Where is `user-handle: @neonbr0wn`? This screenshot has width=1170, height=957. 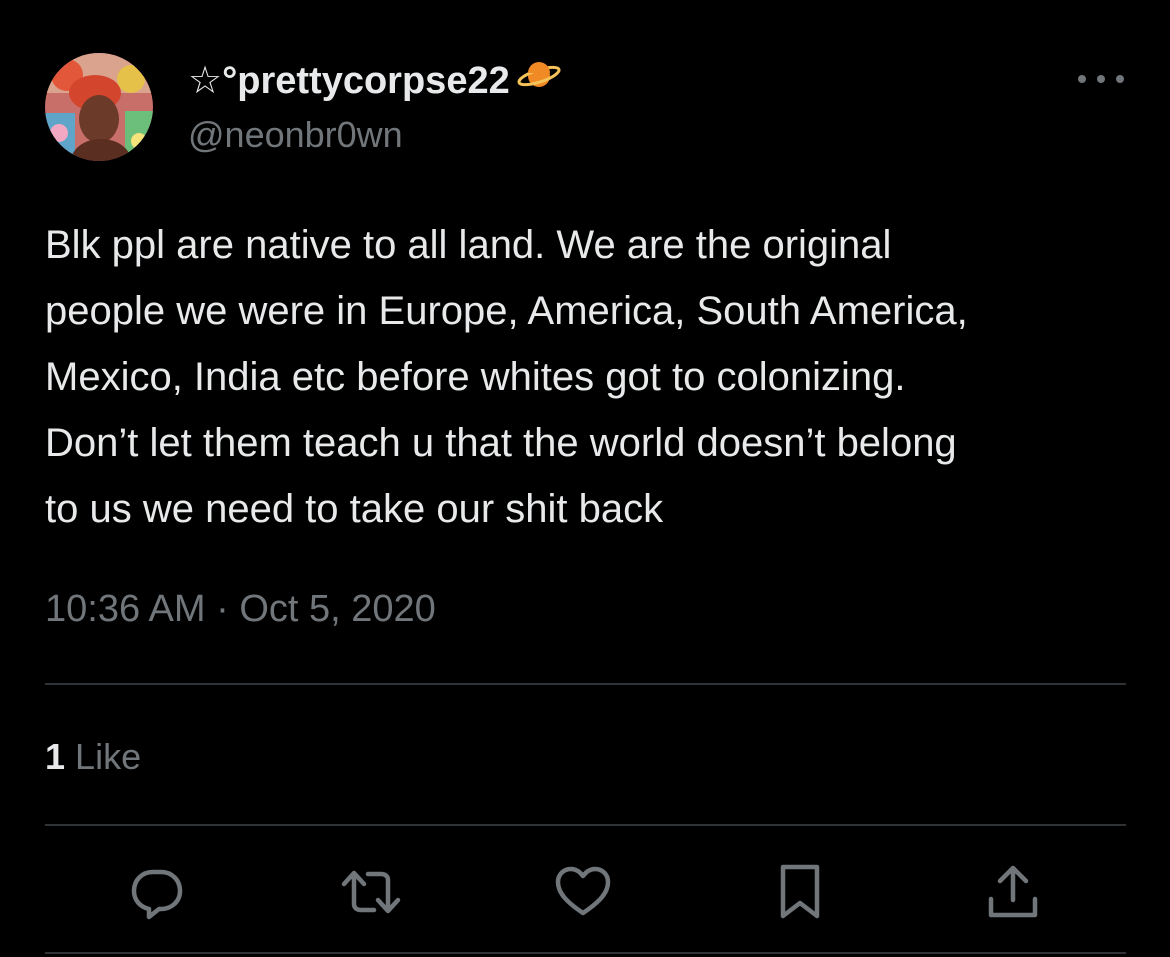 user-handle: @neonbr0wn is located at coordinates (295, 135).